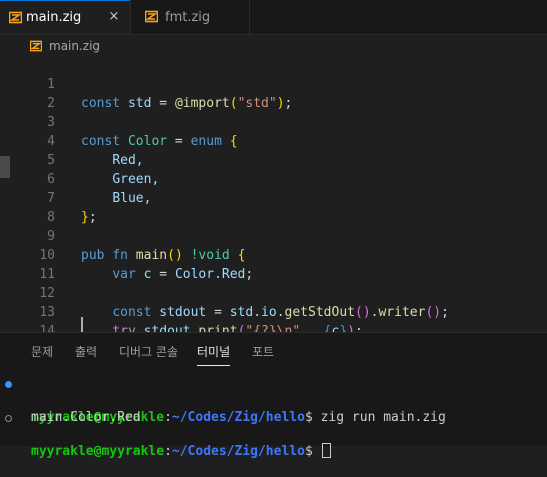  Describe the element at coordinates (8, 384) in the screenshot. I see `command-success-icon` at that location.